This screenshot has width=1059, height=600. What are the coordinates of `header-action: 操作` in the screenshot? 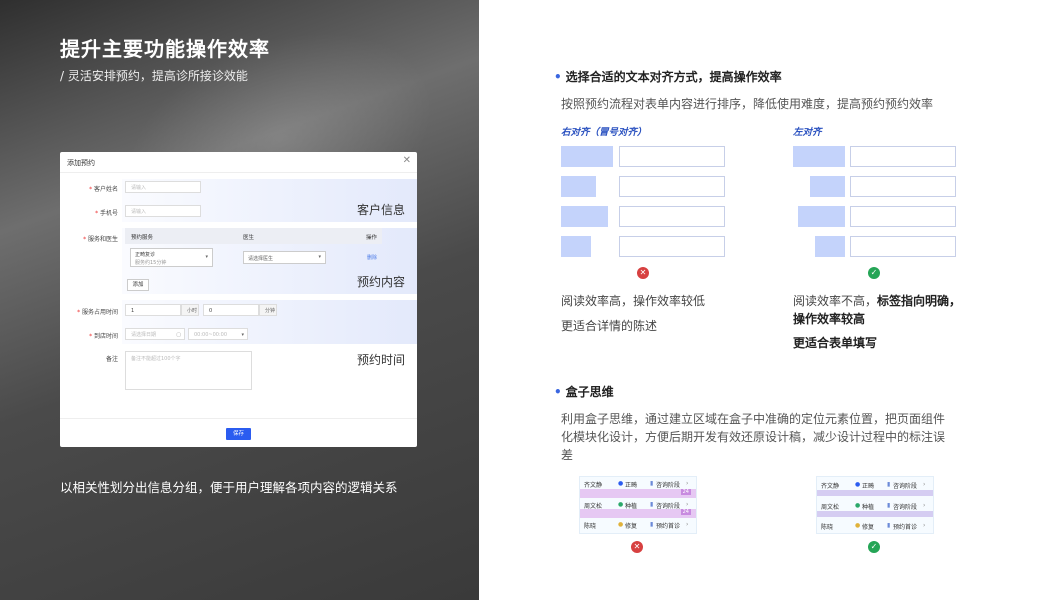 It's located at (372, 238).